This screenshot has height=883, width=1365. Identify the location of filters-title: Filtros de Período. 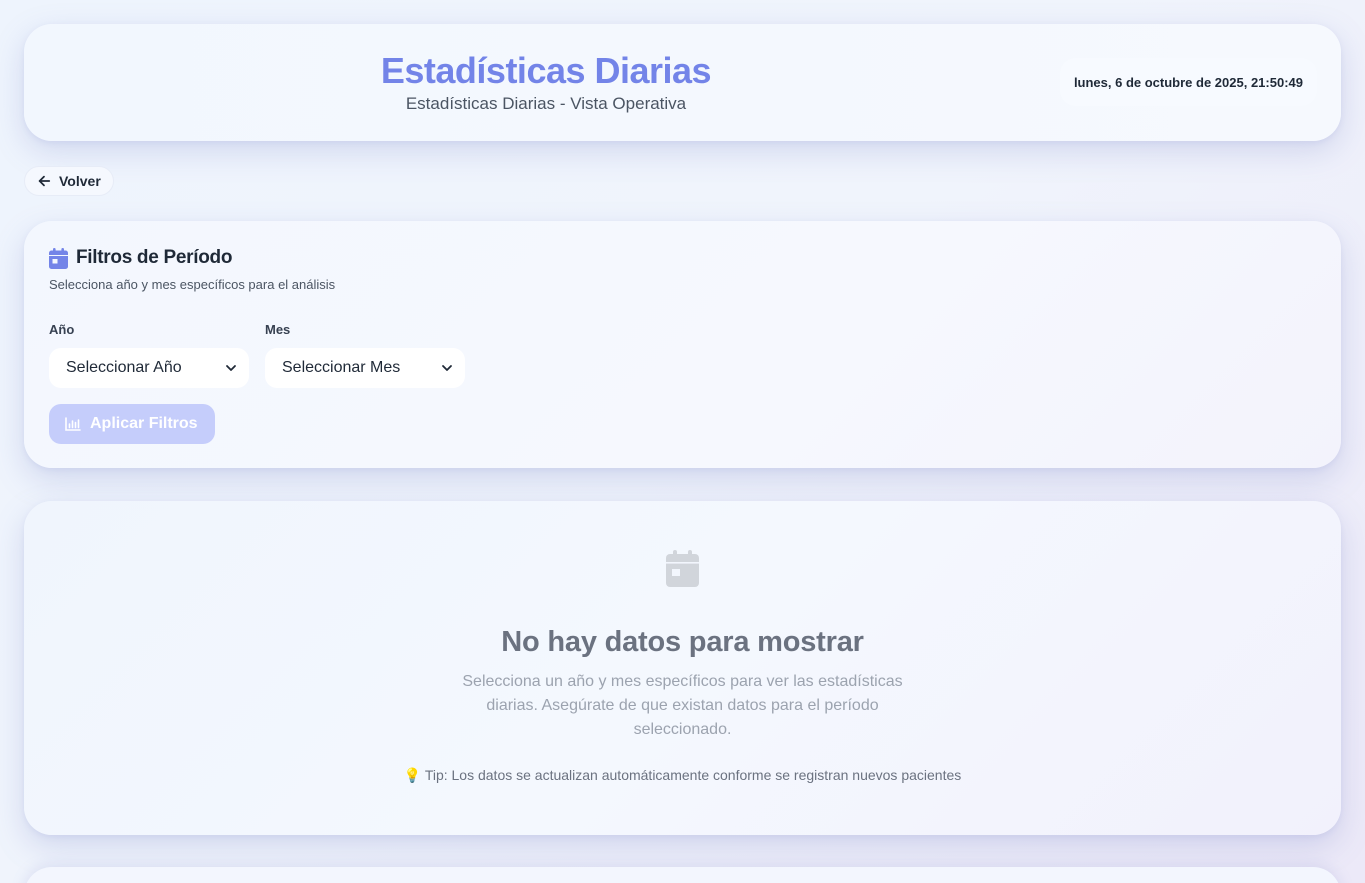
(154, 257).